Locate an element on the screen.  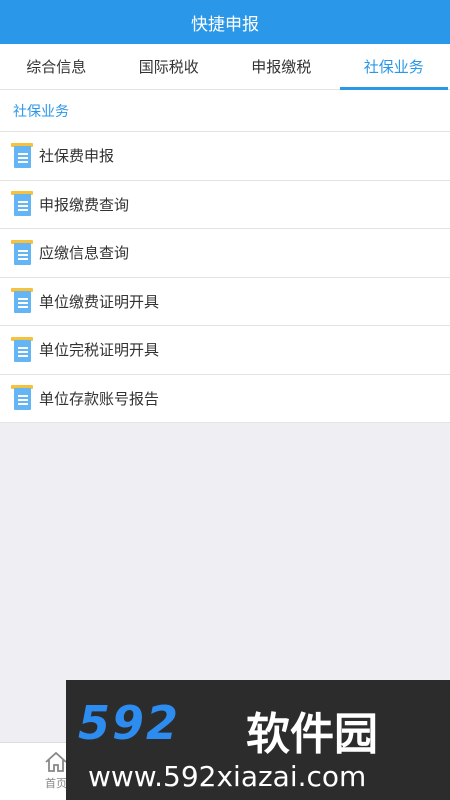
watermark-banner: 592 软件园 www.592xiazai.com is located at coordinates (258, 740).